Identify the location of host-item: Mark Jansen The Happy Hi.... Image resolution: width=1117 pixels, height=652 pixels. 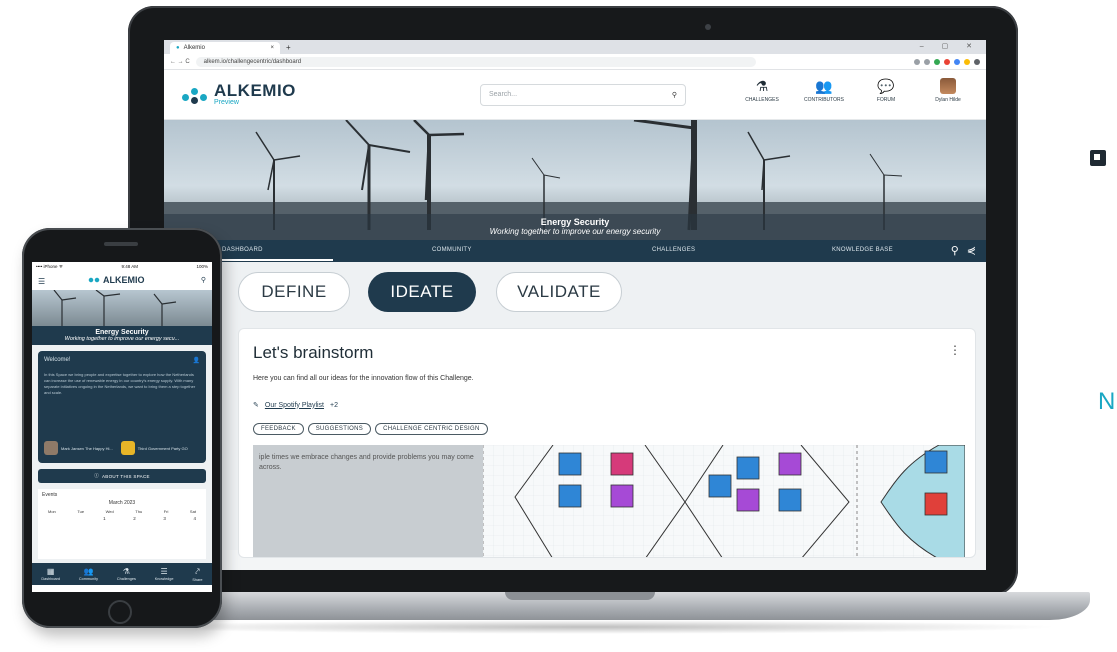
(78, 448).